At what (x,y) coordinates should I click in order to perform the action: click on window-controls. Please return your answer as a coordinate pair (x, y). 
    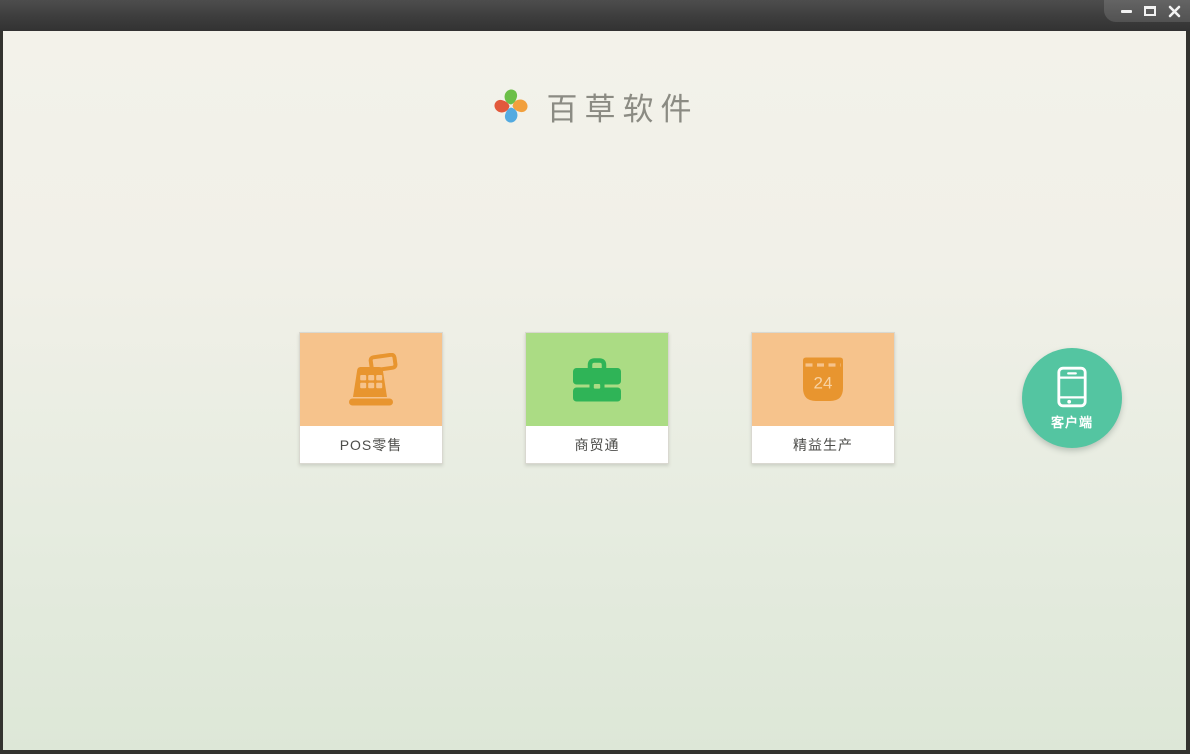
    Looking at the image, I should click on (1147, 11).